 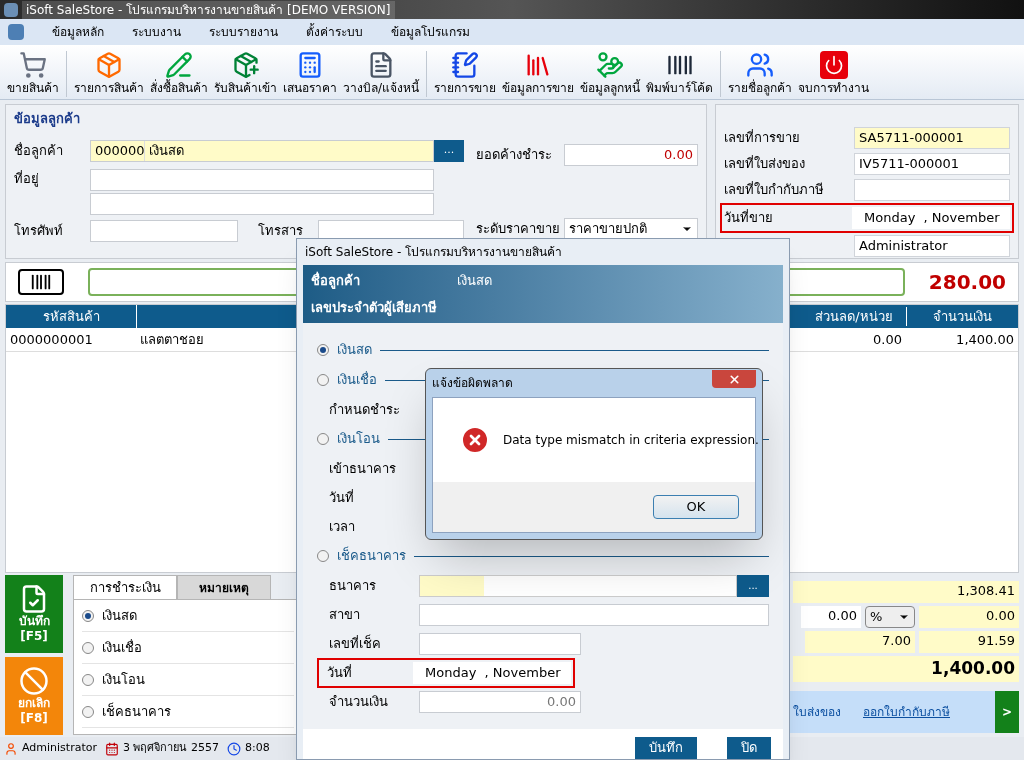 What do you see at coordinates (310, 74) in the screenshot?
I see `toolbar-button: เสนอราคา` at bounding box center [310, 74].